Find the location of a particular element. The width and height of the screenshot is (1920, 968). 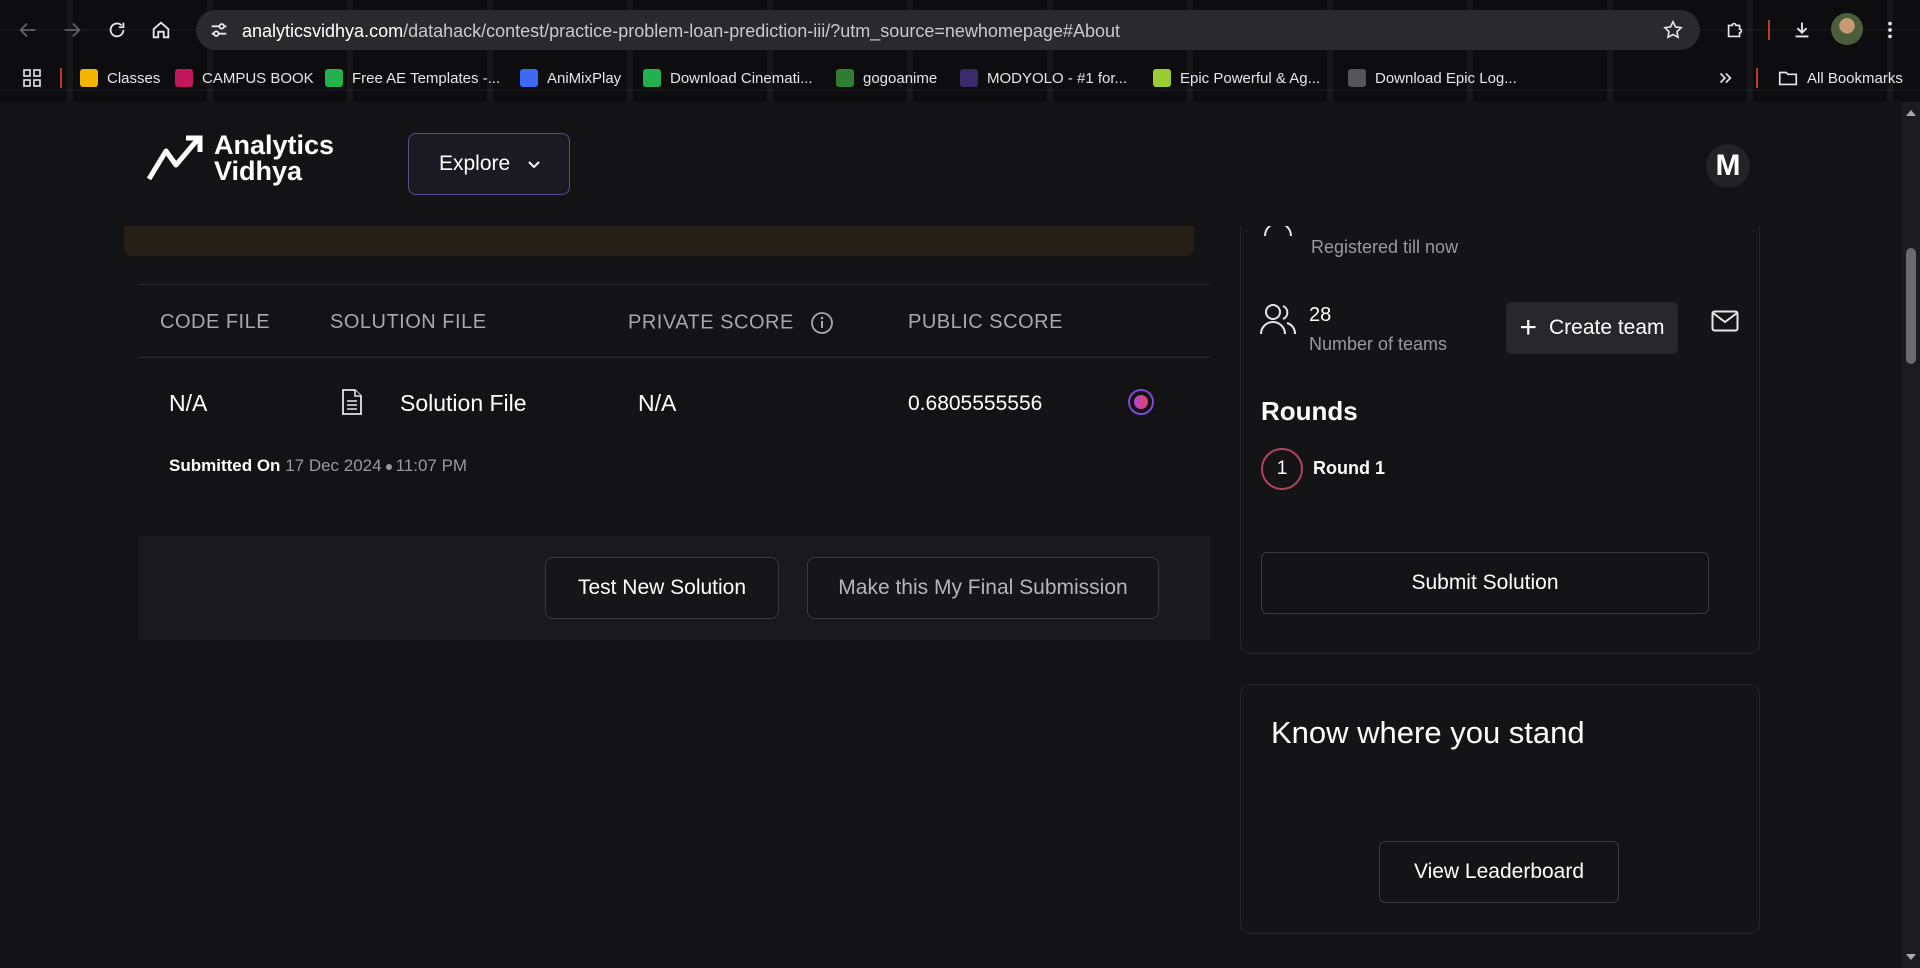

bookmark-item: gogoanime is located at coordinates (886, 78).